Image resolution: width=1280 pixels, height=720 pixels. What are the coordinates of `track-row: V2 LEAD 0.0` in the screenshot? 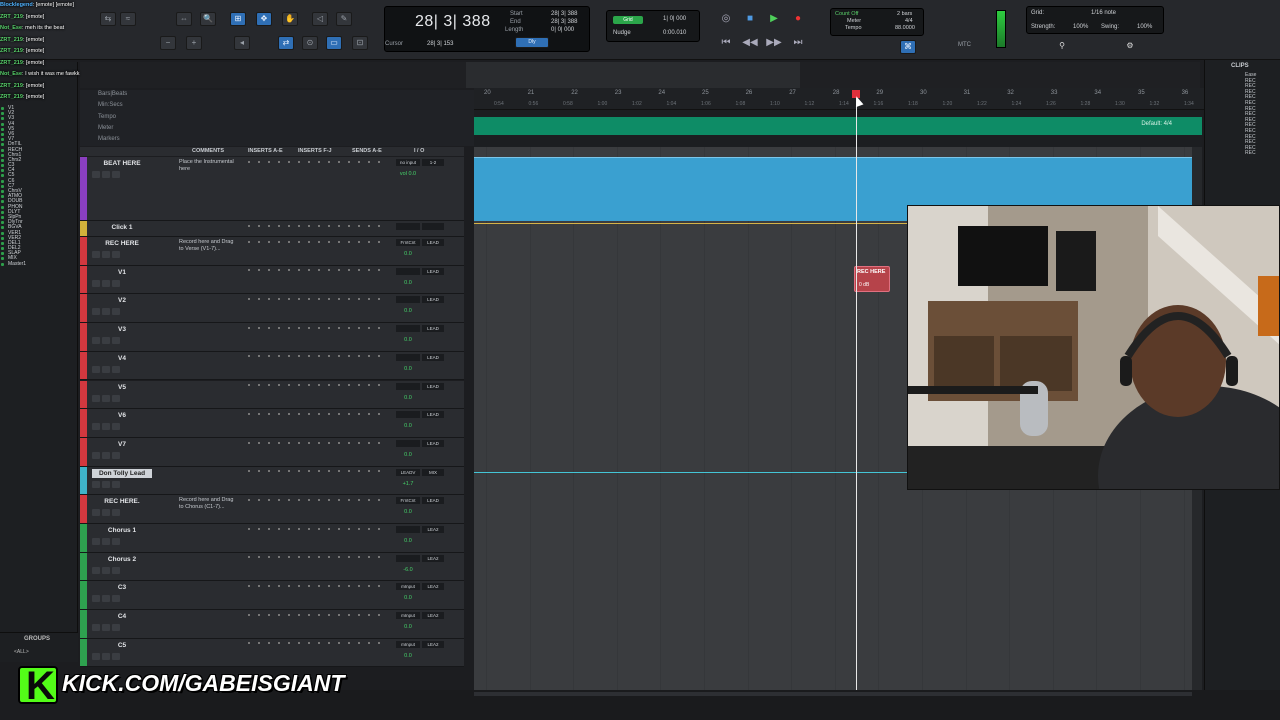 It's located at (272, 309).